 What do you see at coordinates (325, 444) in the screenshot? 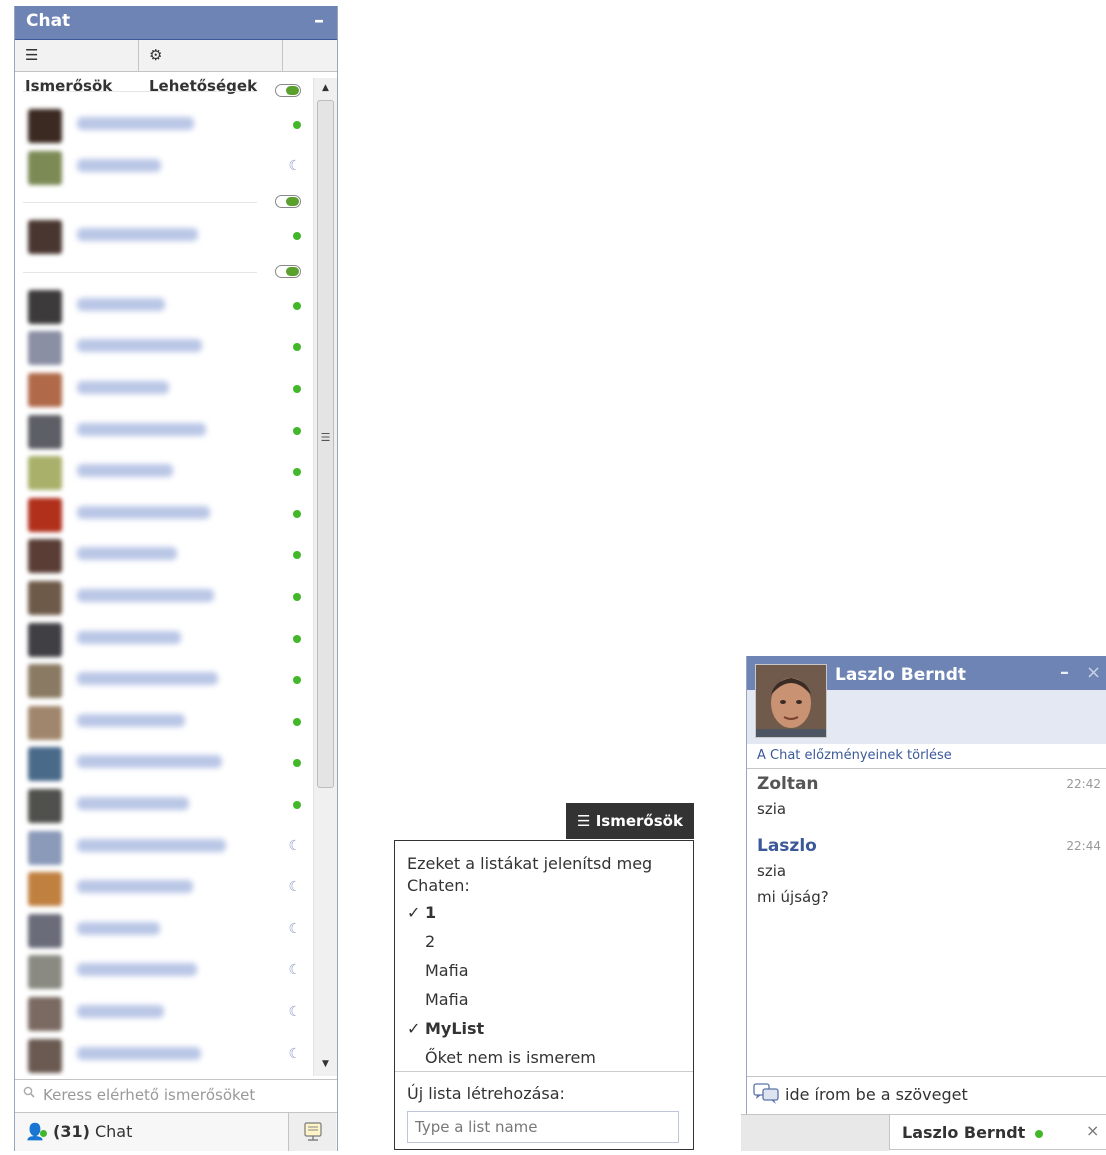
I see `scroll-thumb: ☰` at bounding box center [325, 444].